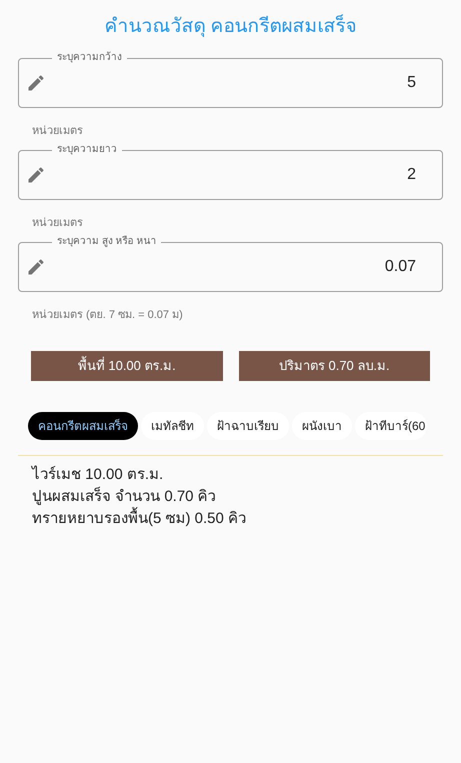 Image resolution: width=461 pixels, height=763 pixels. Describe the element at coordinates (230, 26) in the screenshot. I see `page-title: คำนวณวัสดุ คอนกรีตผสมเสร็จ` at that location.